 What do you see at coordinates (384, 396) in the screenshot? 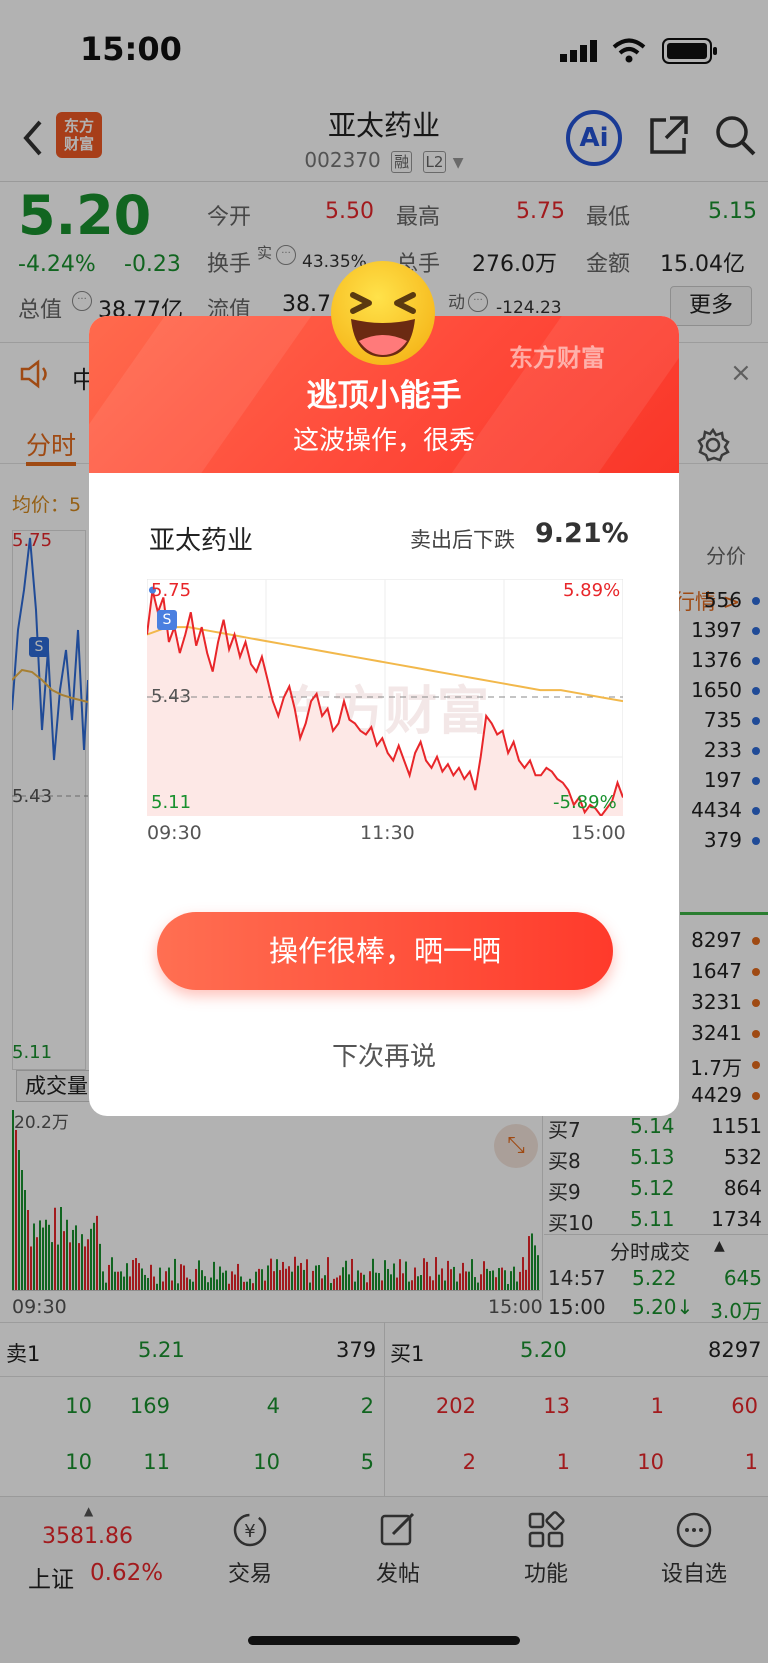
I see `dialog-title: 逃顶小能手` at bounding box center [384, 396].